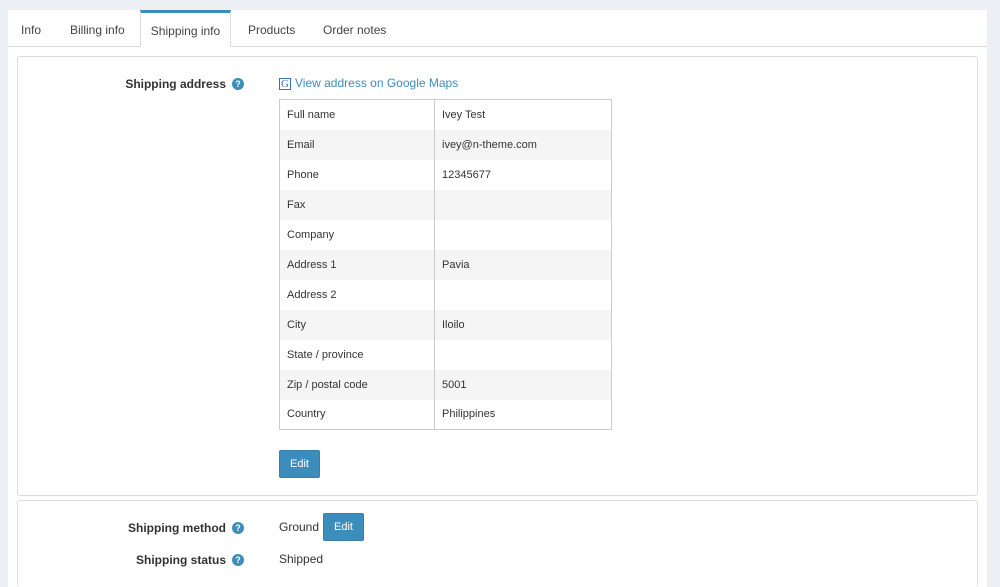 This screenshot has height=587, width=1000. I want to click on address-value: 12345677, so click(466, 174).